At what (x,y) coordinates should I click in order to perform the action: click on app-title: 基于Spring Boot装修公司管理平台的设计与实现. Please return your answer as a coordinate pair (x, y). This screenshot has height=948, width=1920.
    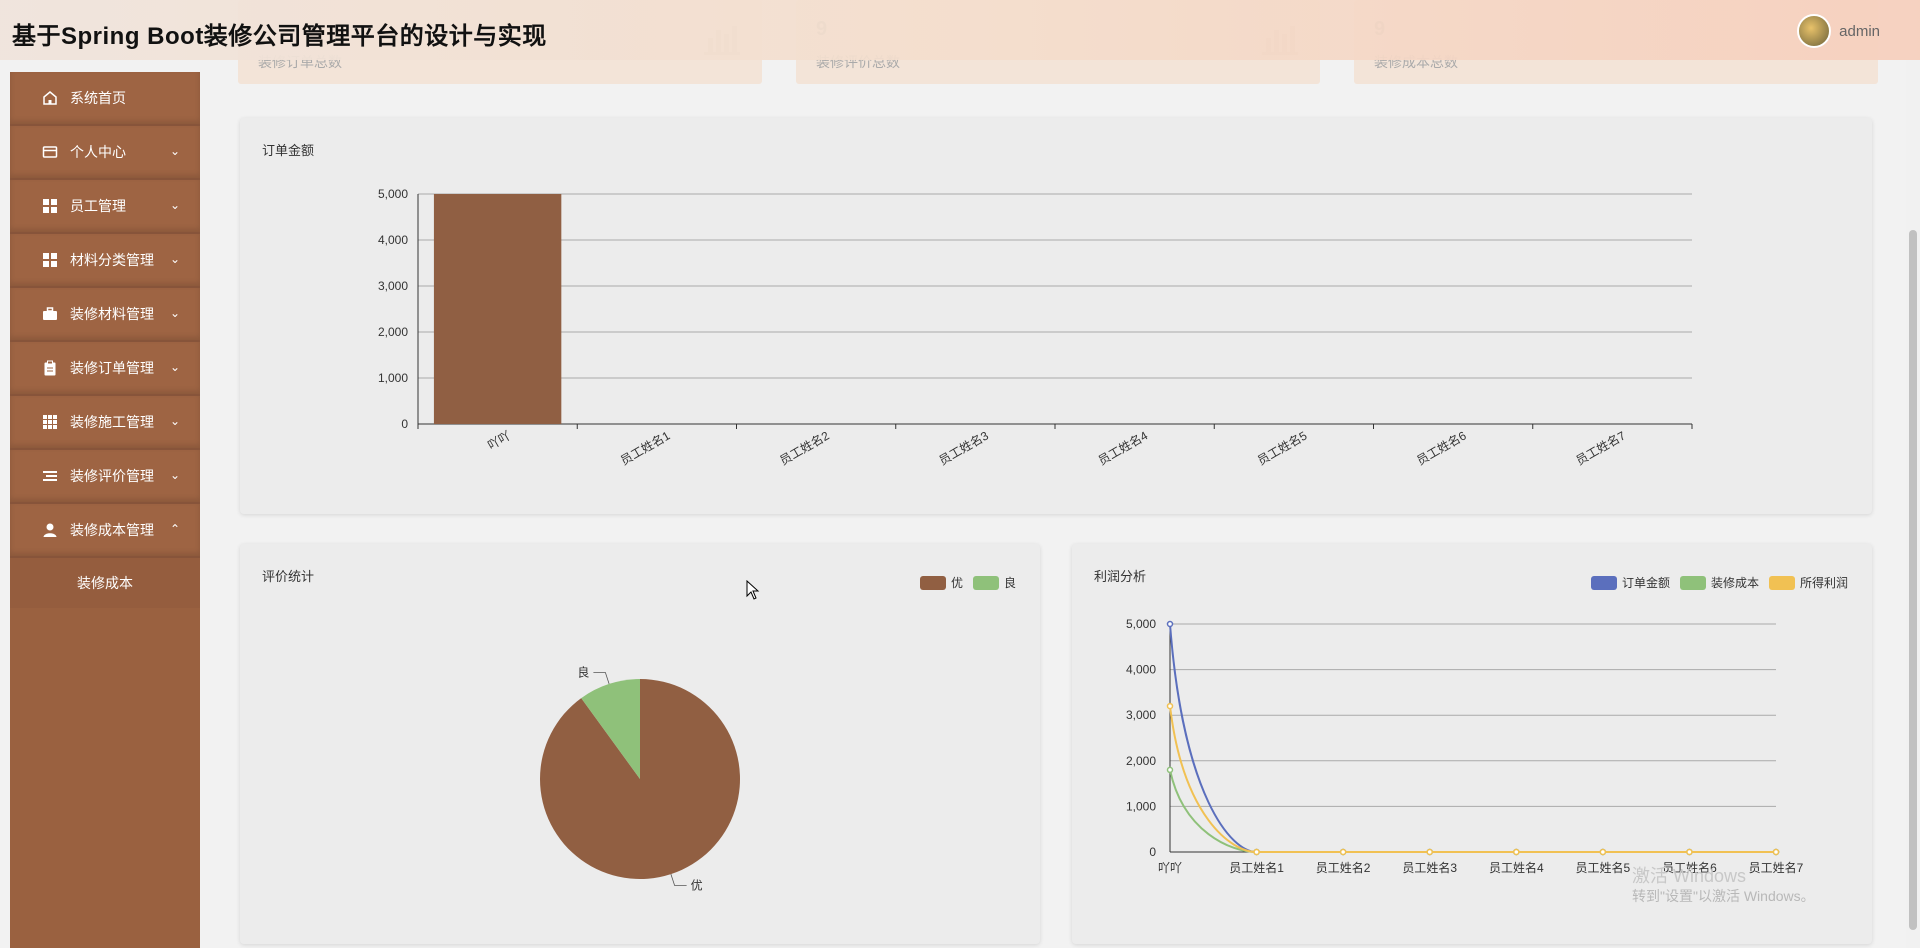
    Looking at the image, I should click on (279, 36).